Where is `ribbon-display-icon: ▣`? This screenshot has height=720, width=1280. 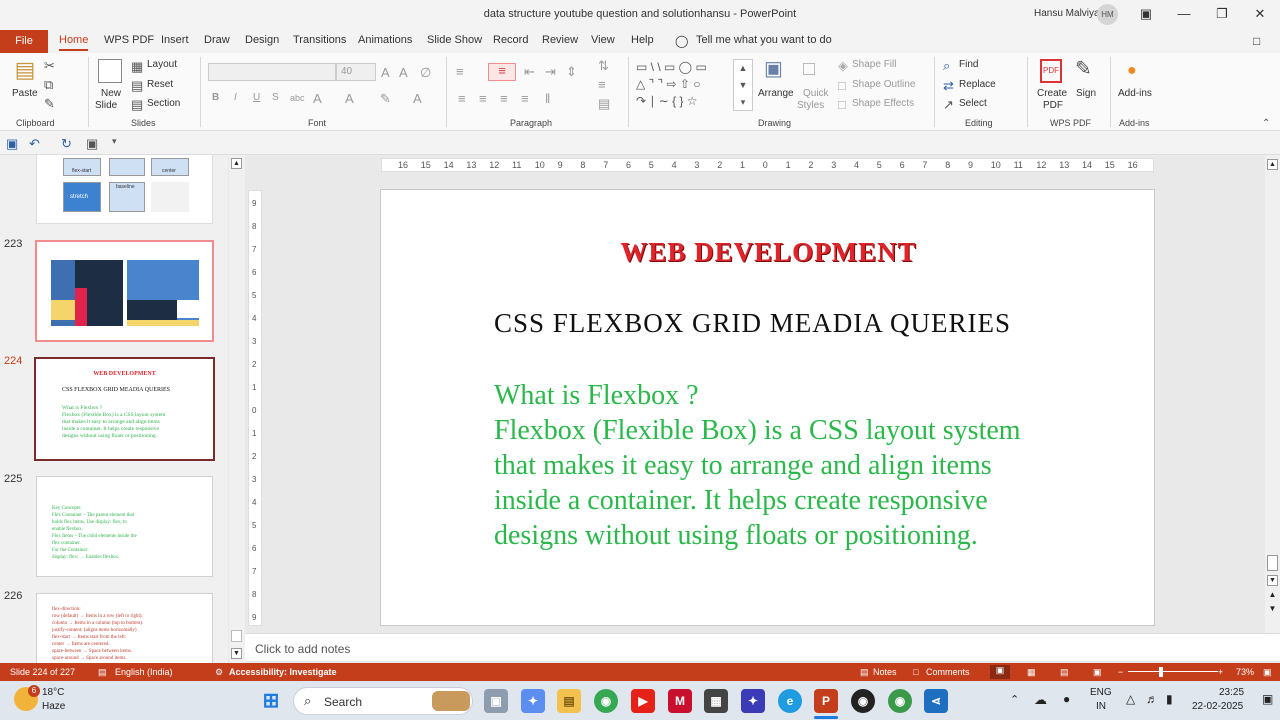
ribbon-display-icon: ▣ is located at coordinates (1146, 14).